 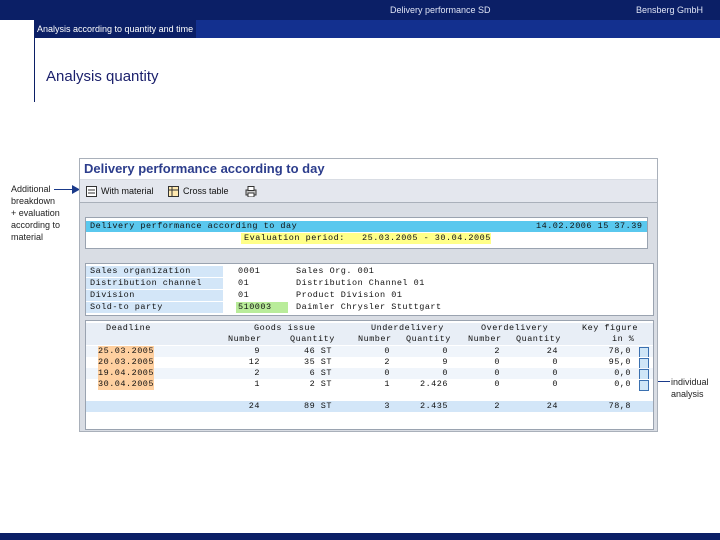 What do you see at coordinates (257, 384) in the screenshot?
I see `row-gi-number: 1` at bounding box center [257, 384].